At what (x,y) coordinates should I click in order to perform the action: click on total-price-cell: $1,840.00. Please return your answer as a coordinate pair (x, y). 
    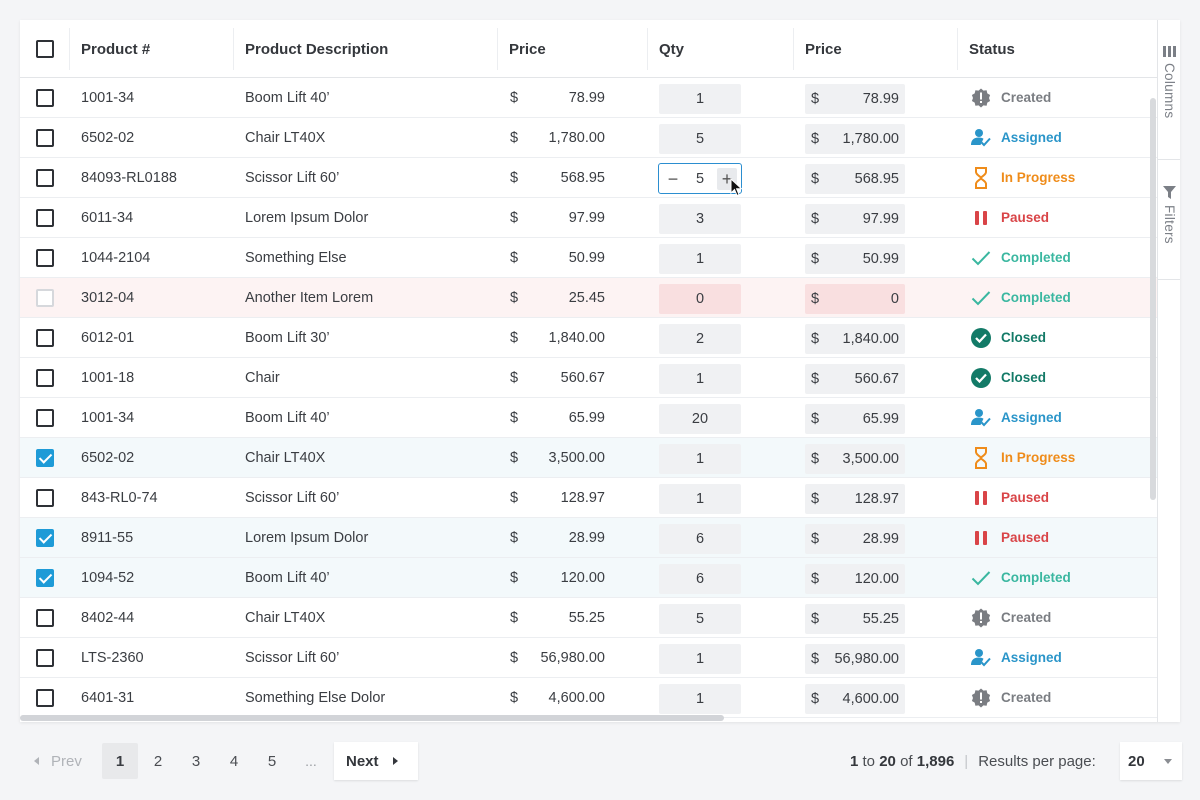
    Looking at the image, I should click on (855, 339).